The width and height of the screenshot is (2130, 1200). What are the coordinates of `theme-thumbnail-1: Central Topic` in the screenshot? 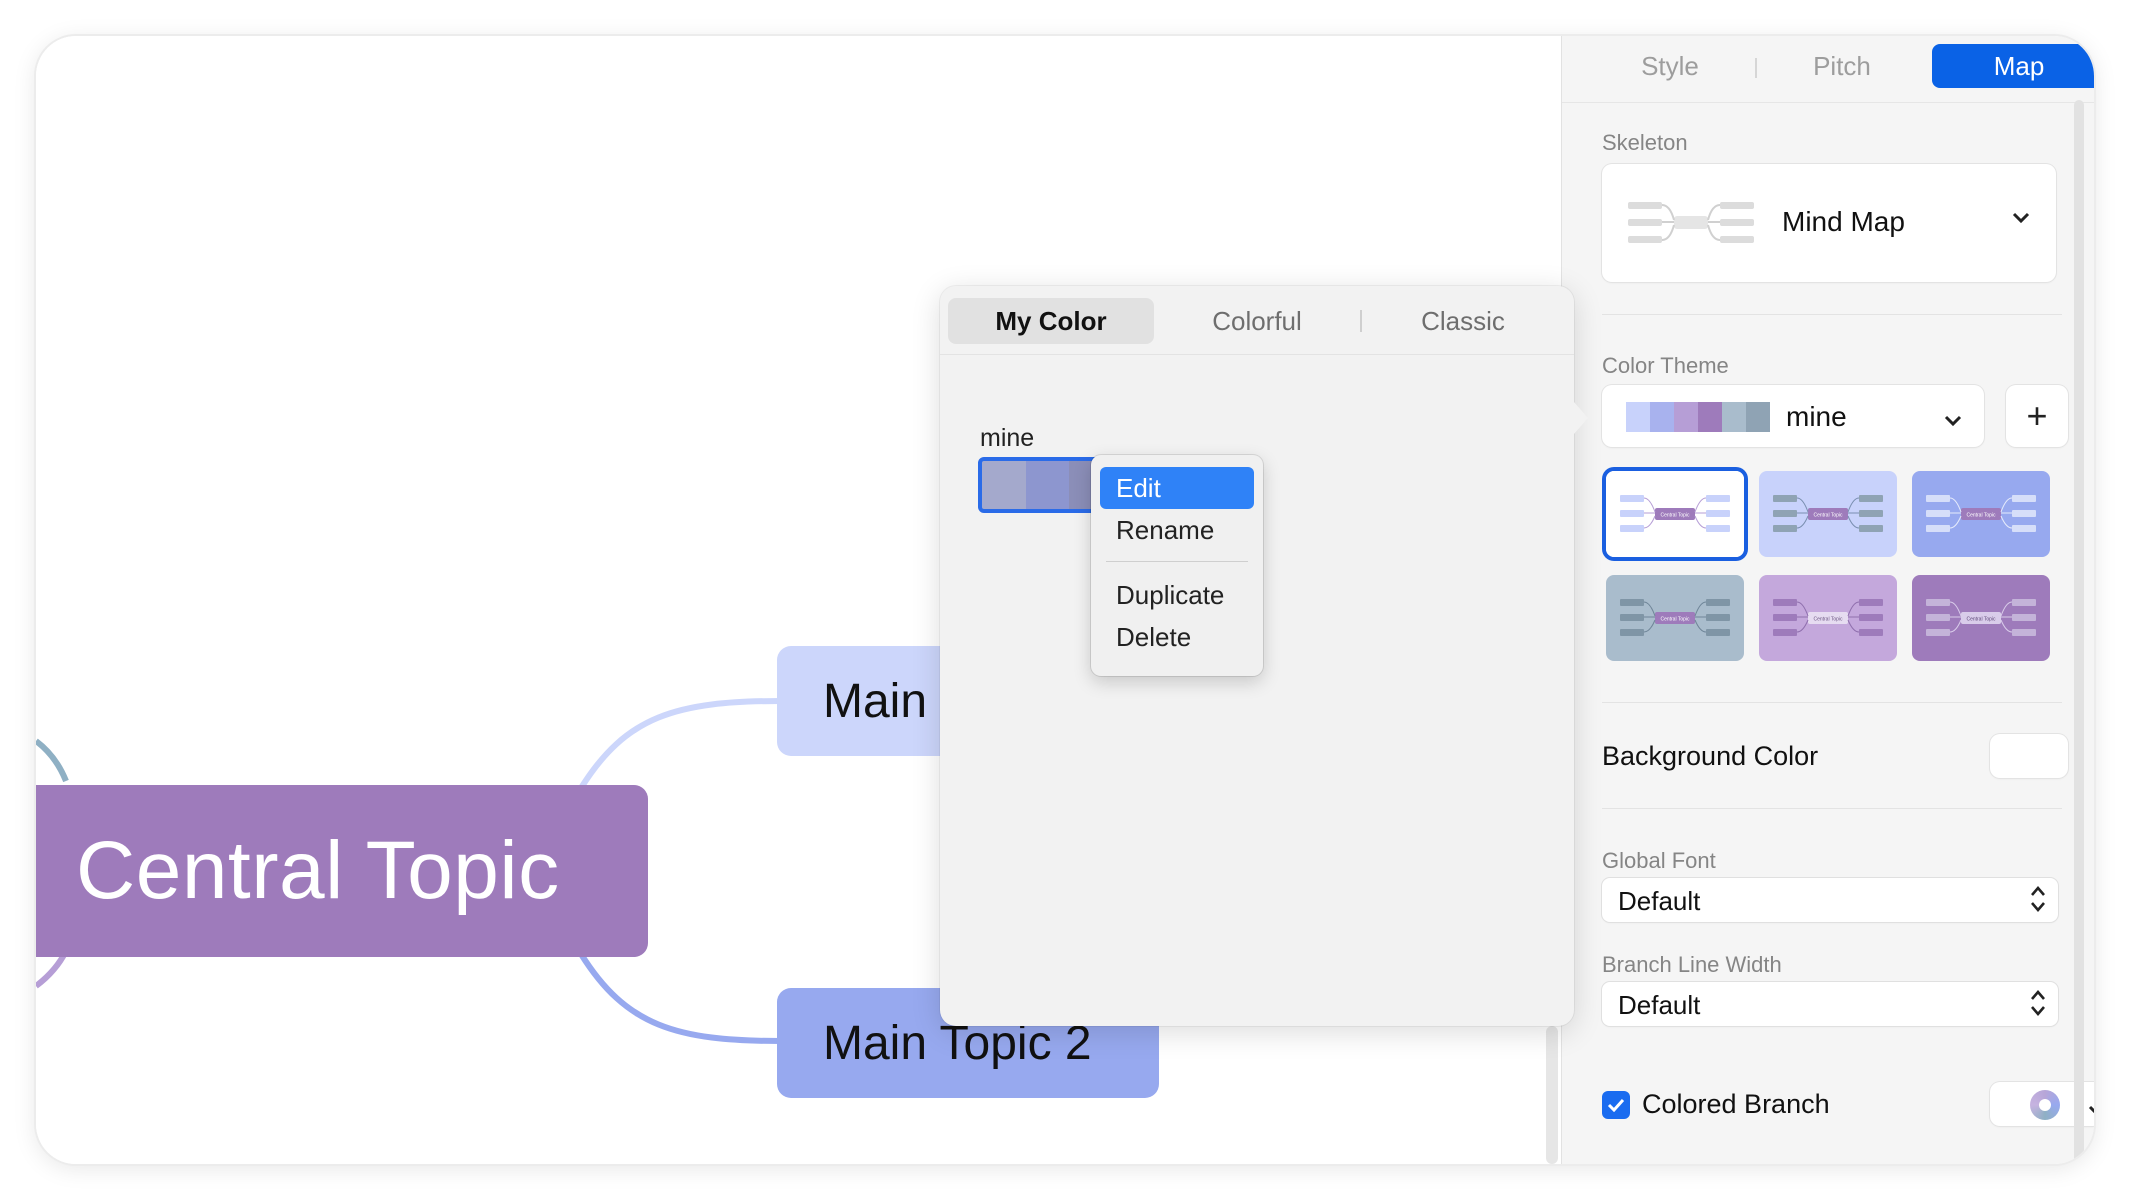 It's located at (1675, 514).